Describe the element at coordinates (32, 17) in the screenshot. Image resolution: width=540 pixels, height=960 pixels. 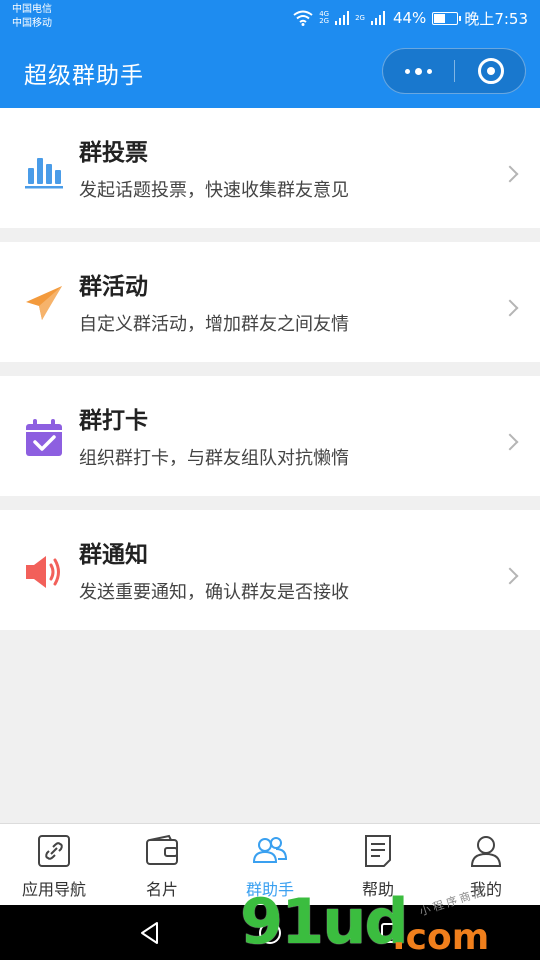
I see `carrier-info: 中国电信 中国移动` at that location.